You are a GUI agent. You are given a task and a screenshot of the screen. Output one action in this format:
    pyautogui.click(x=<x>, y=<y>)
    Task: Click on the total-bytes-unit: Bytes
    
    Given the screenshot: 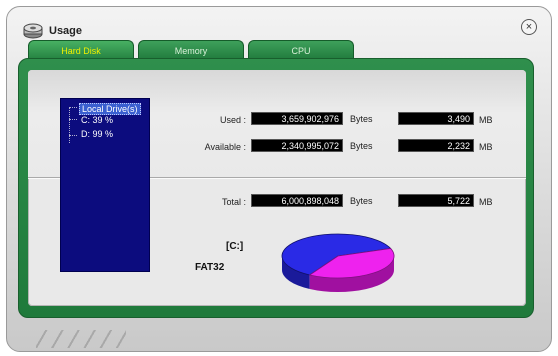 What is the action you would take?
    pyautogui.click(x=361, y=201)
    